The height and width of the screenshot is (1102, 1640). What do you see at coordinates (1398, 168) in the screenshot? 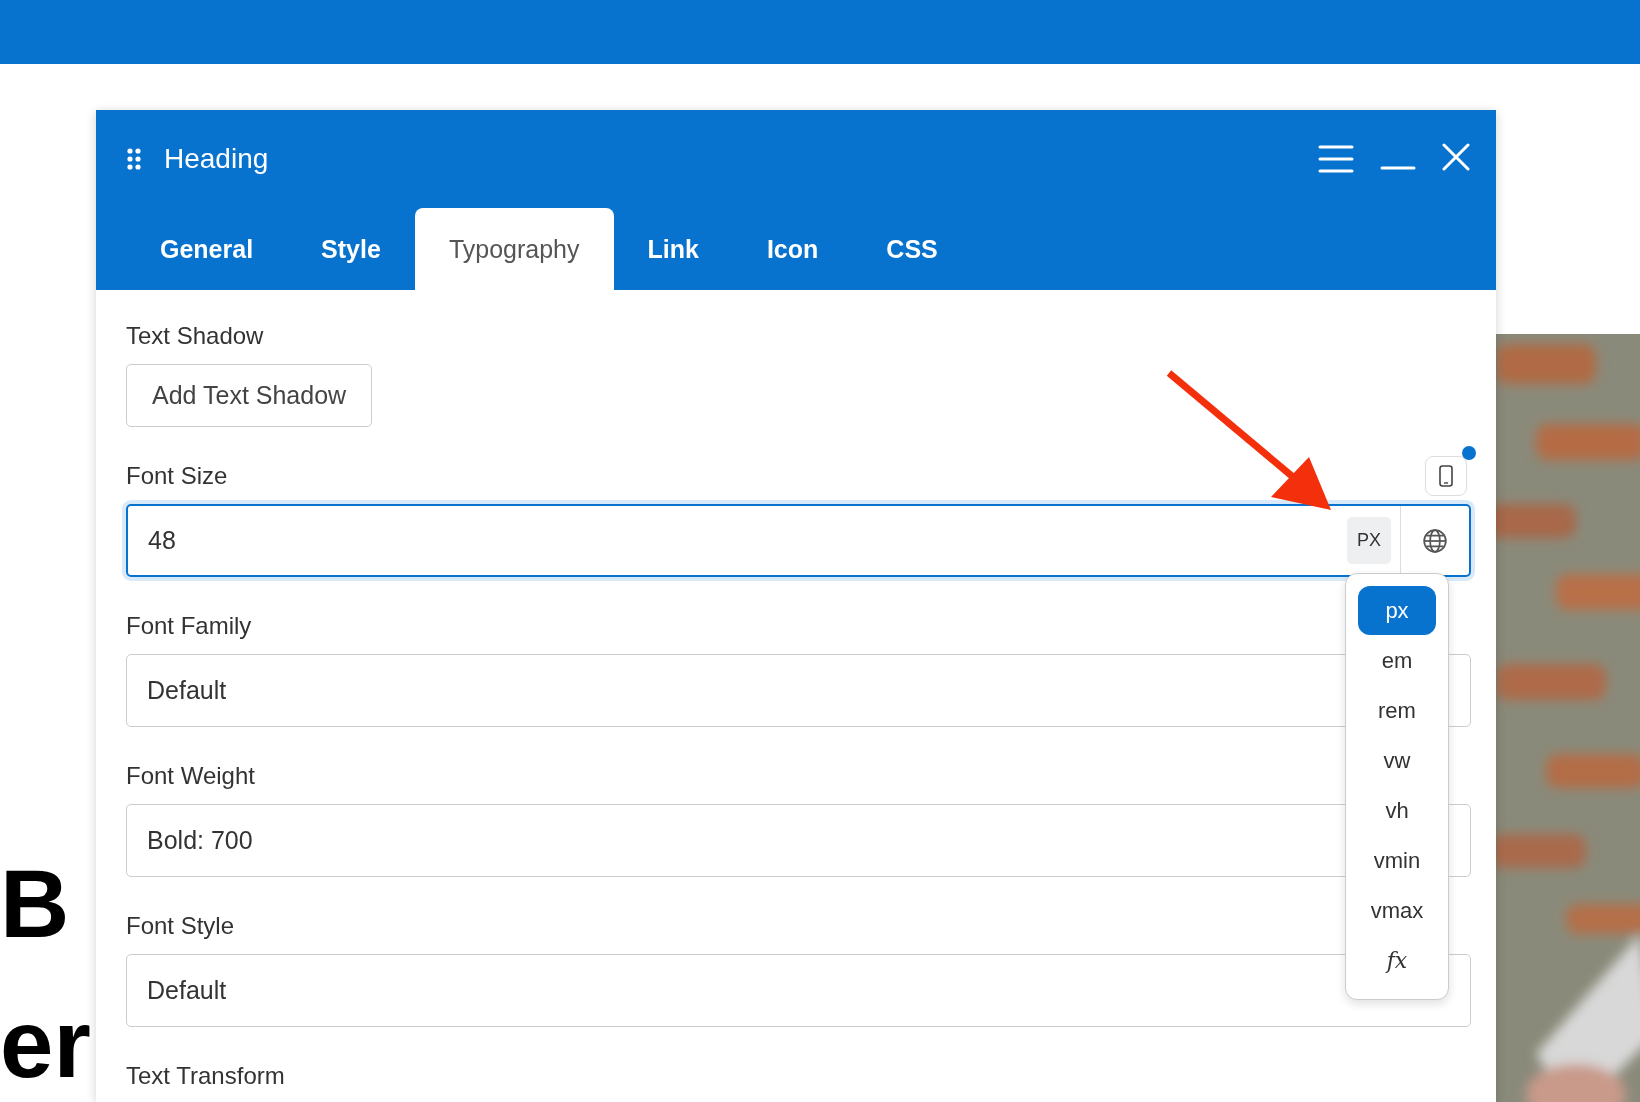
I see `minimize-icon` at bounding box center [1398, 168].